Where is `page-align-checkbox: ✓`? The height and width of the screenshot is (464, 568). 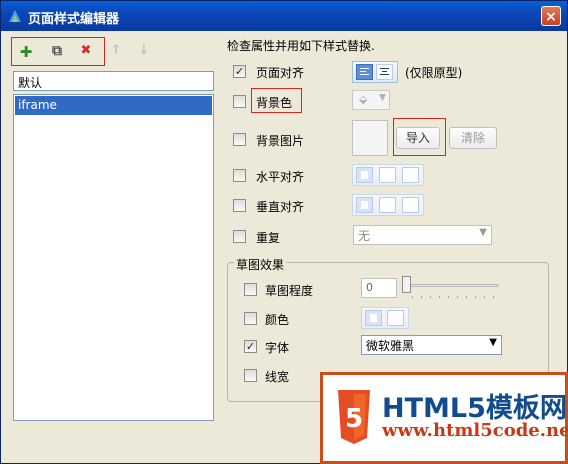 page-align-checkbox: ✓ is located at coordinates (239, 71).